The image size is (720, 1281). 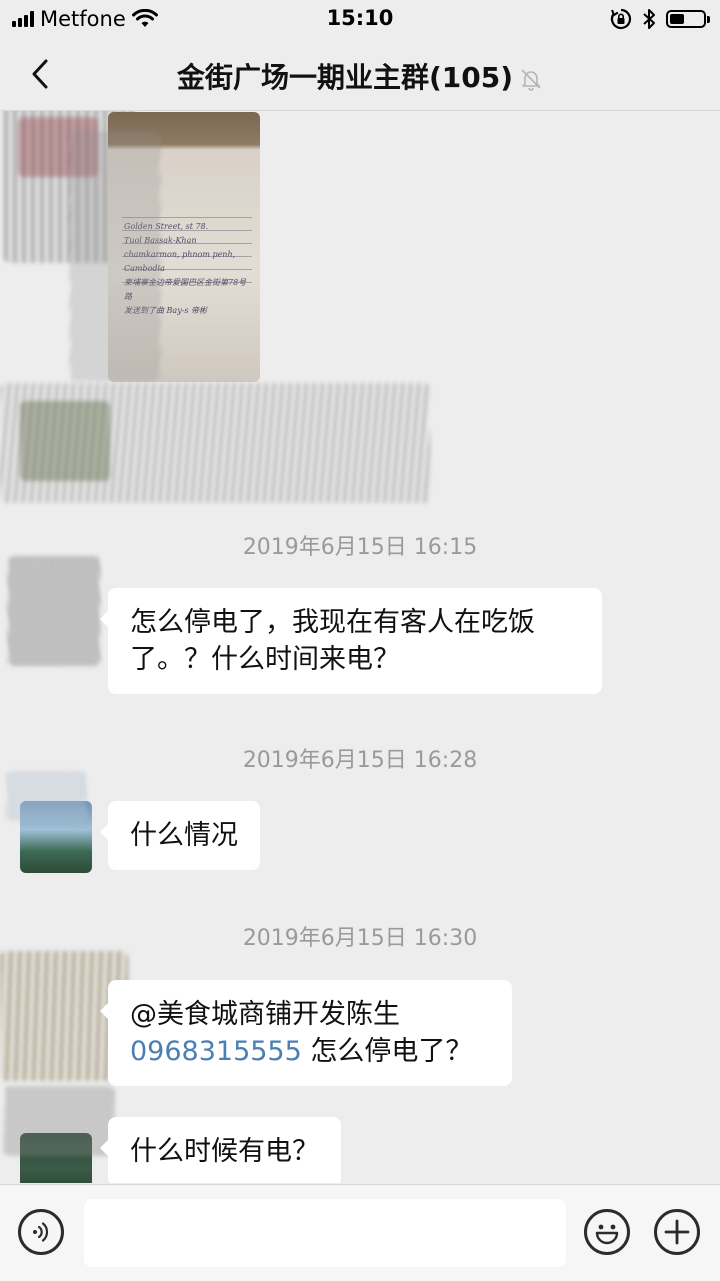 I want to click on message-input, so click(x=325, y=1233).